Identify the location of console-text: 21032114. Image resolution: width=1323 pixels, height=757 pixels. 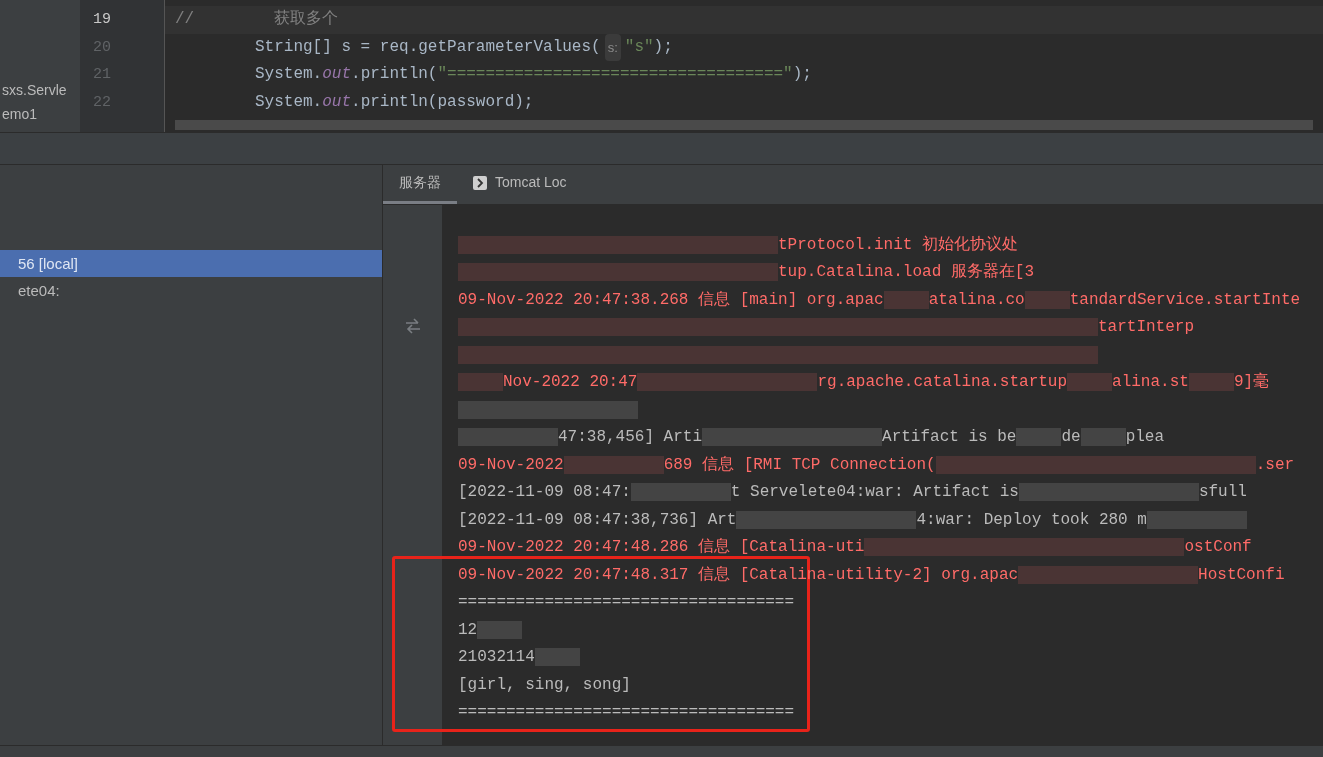
(496, 658).